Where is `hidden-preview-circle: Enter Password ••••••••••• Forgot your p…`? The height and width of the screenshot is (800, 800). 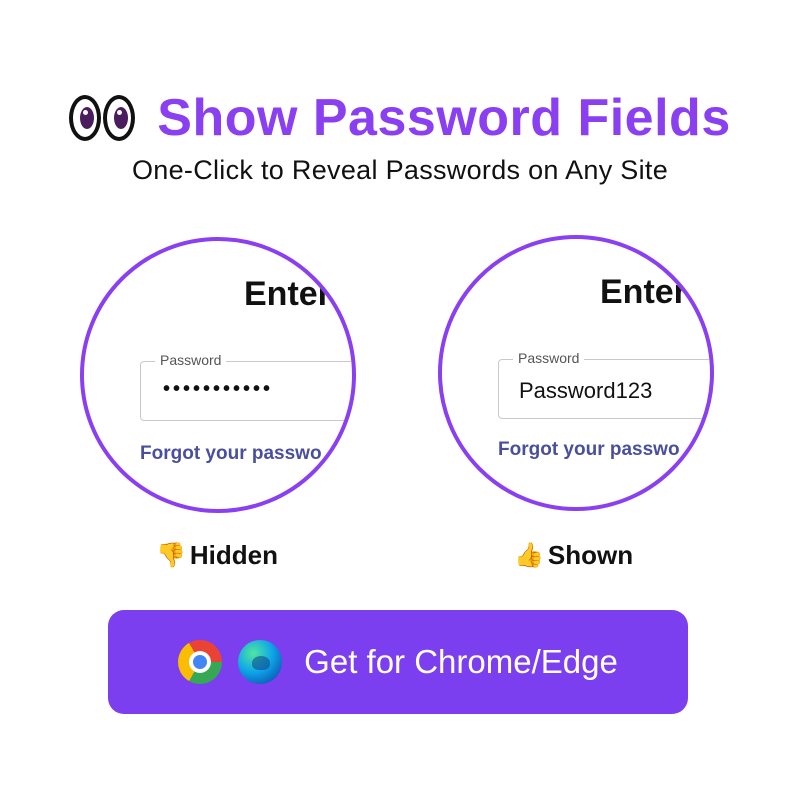
hidden-preview-circle: Enter Password ••••••••••• Forgot your p… is located at coordinates (218, 375).